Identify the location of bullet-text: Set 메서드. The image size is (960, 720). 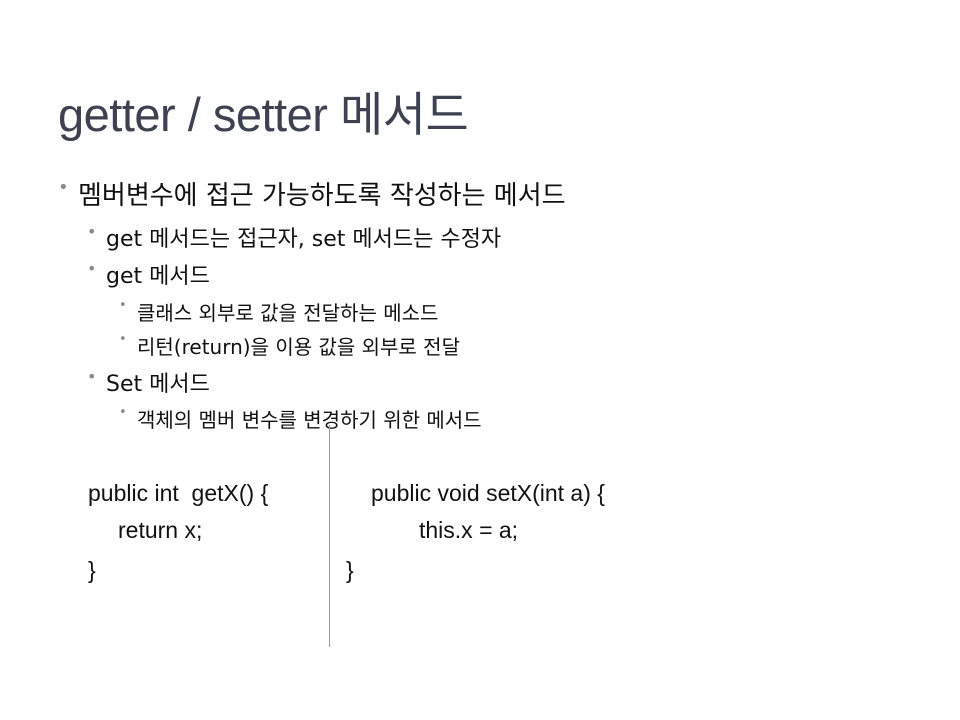
(158, 384).